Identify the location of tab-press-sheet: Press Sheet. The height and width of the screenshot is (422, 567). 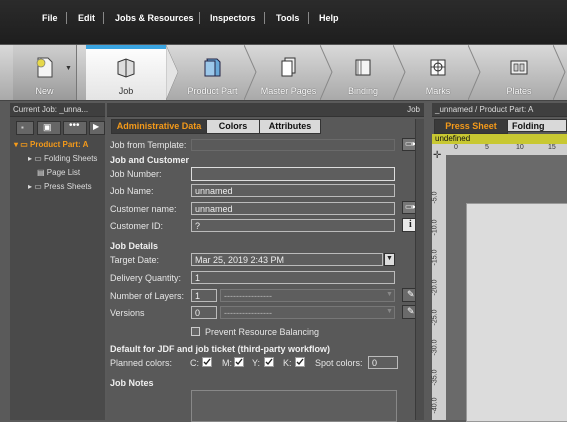
(471, 126).